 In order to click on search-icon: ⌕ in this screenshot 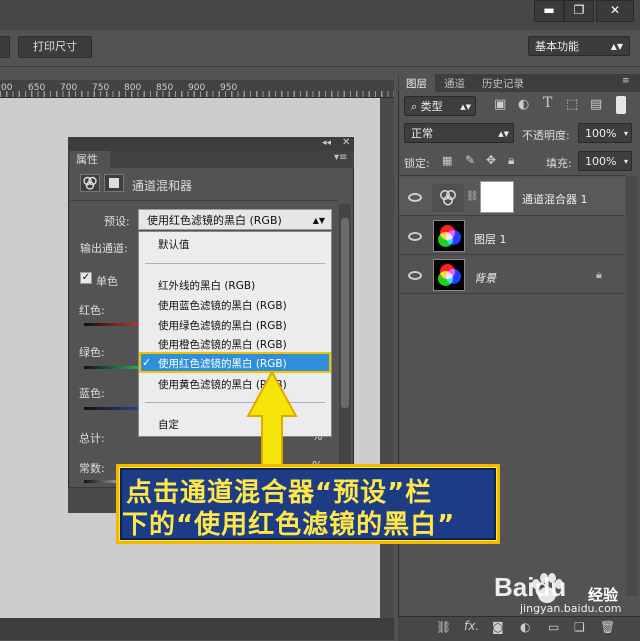, I will do `click(416, 106)`.